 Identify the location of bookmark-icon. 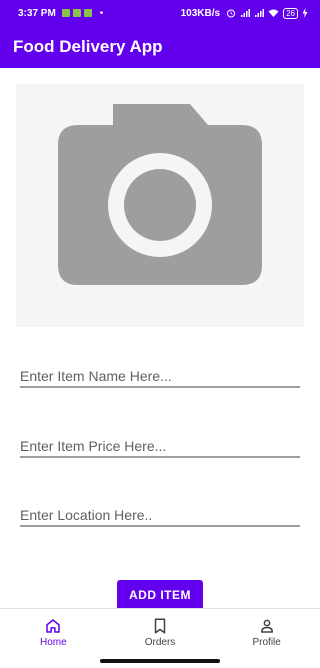
(160, 625).